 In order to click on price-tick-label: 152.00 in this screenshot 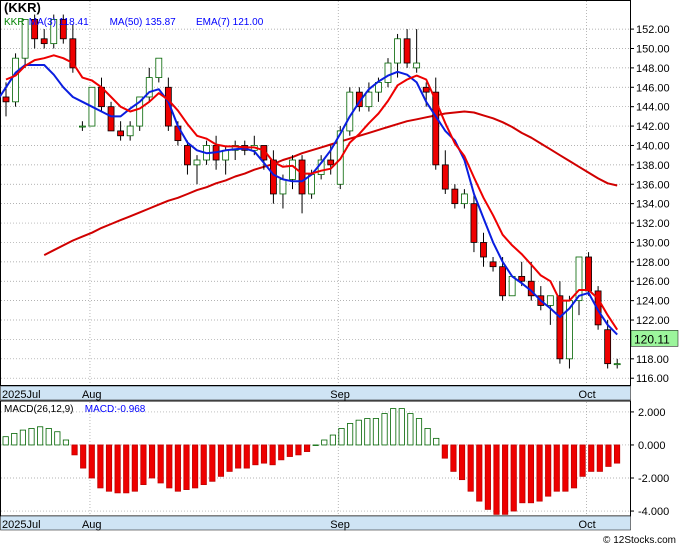, I will do `click(653, 30)`.